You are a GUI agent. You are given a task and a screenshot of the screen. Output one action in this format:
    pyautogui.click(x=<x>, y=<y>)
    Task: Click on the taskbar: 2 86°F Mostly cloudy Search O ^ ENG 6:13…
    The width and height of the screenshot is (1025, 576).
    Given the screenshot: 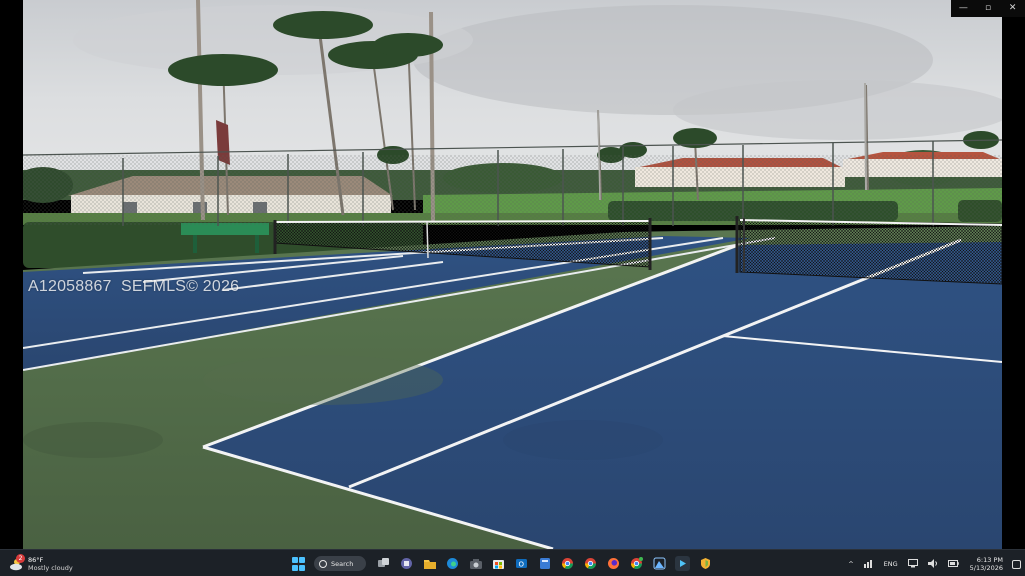 What is the action you would take?
    pyautogui.click(x=512, y=562)
    